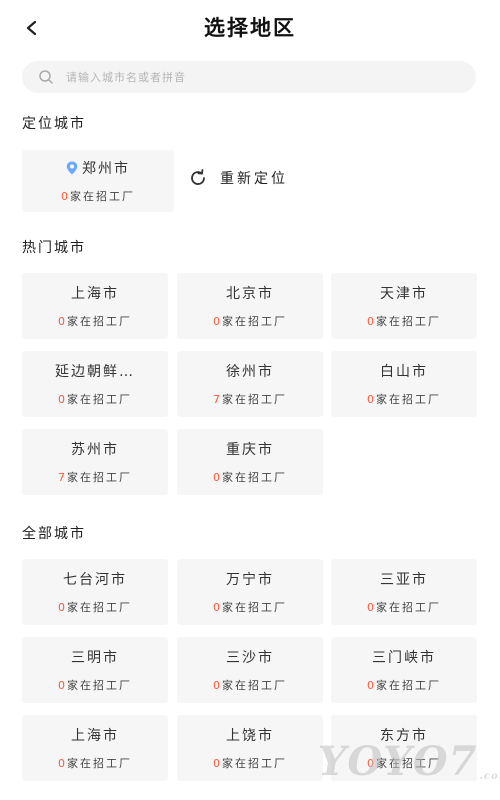  Describe the element at coordinates (46, 77) in the screenshot. I see `search-icon` at that location.